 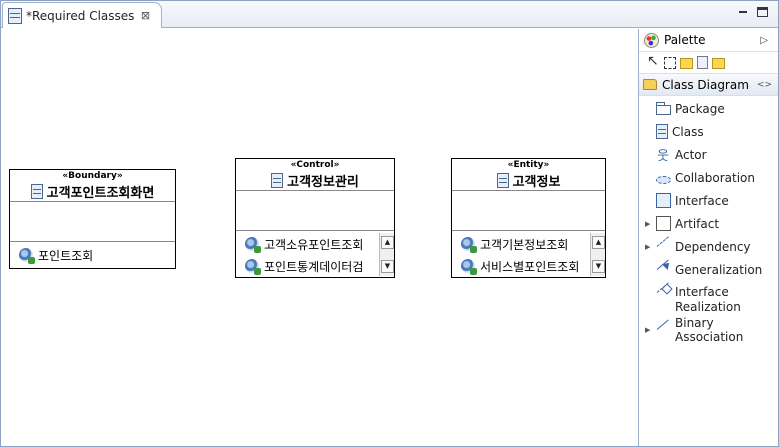 I want to click on class-diagram-icon, so click(x=15, y=15).